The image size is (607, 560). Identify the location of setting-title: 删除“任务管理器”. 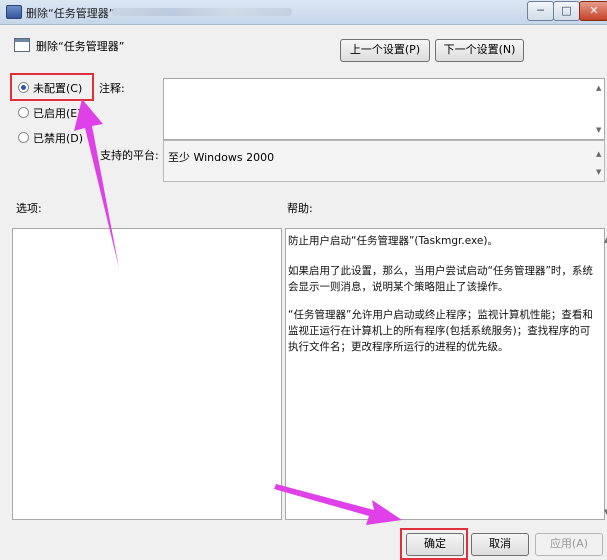
(80, 46).